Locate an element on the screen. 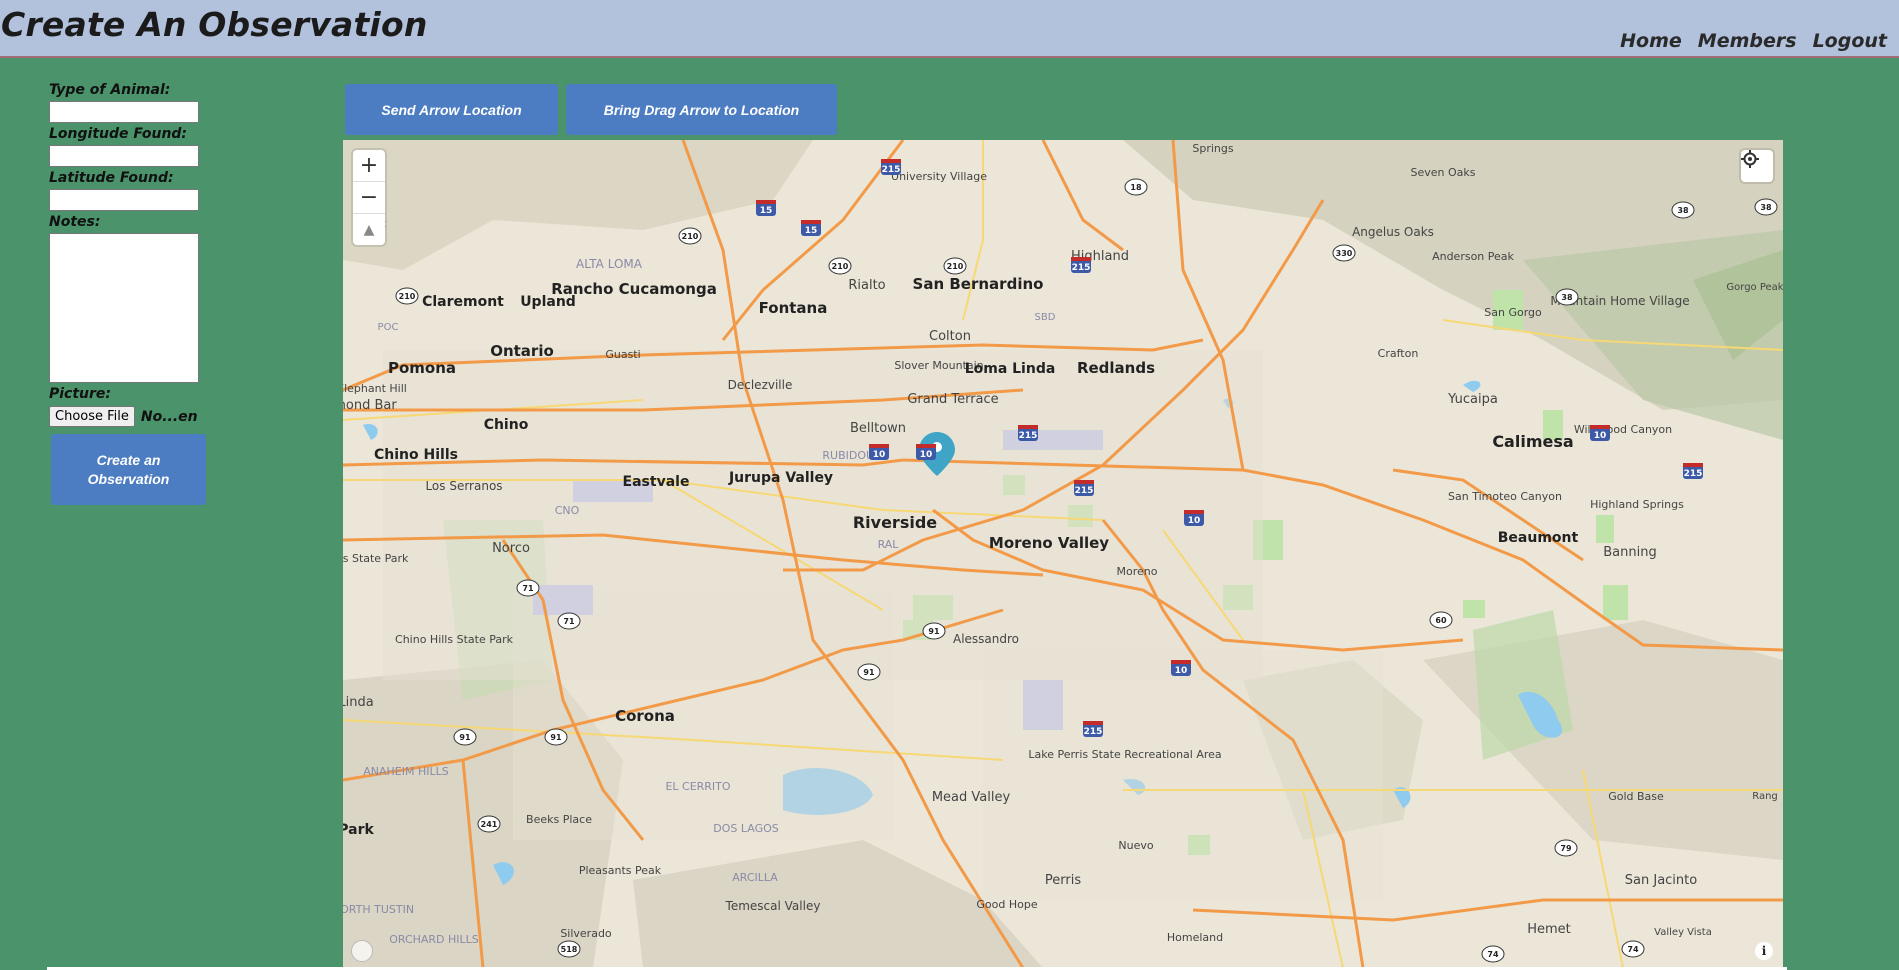 Image resolution: width=1899 pixels, height=970 pixels. map-place-label: Wildwood Canyon is located at coordinates (1623, 429).